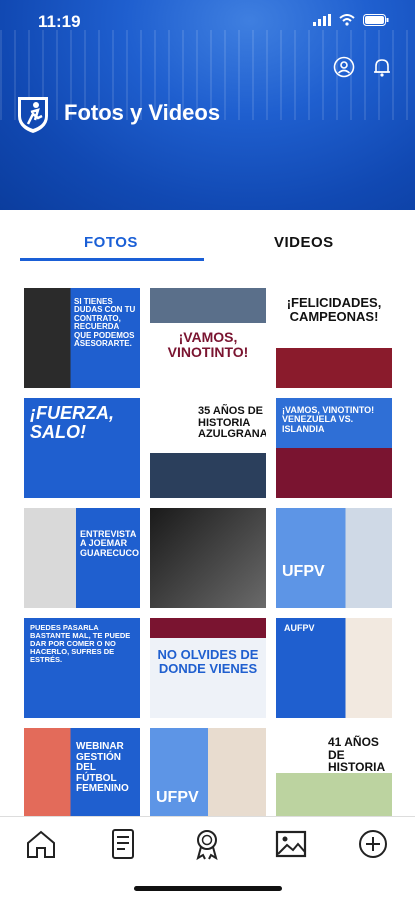 Image resolution: width=415 pixels, height=901 pixels. I want to click on photo-tile: AUFPV, so click(334, 668).